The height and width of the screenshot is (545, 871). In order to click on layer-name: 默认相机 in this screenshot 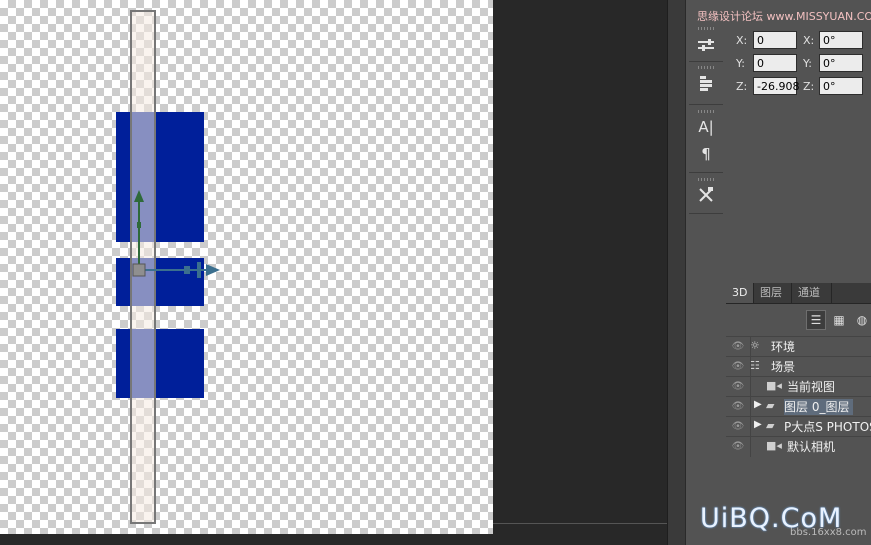, I will do `click(811, 447)`.